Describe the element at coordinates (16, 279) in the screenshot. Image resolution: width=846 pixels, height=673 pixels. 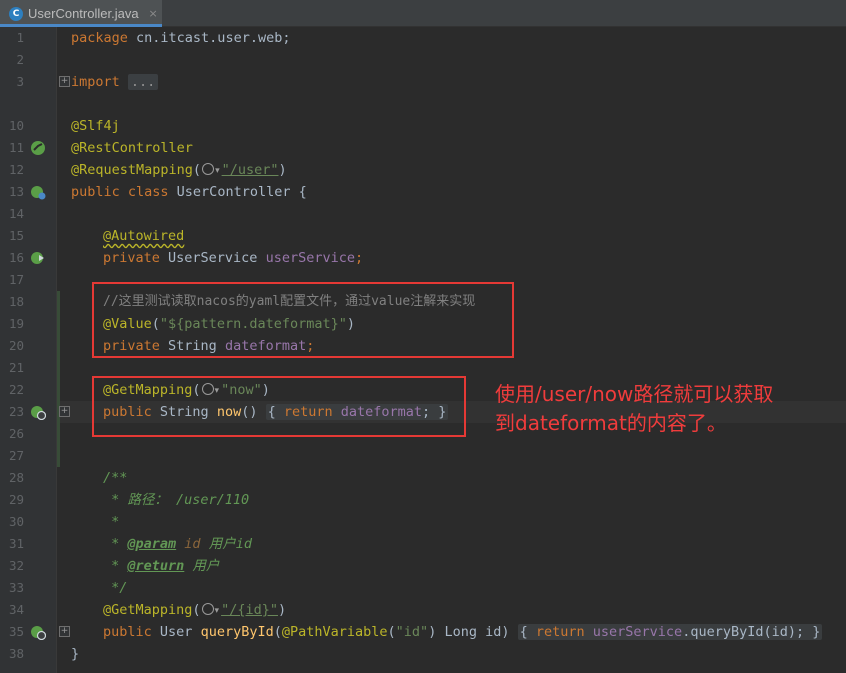
I see `line-number: 17` at that location.